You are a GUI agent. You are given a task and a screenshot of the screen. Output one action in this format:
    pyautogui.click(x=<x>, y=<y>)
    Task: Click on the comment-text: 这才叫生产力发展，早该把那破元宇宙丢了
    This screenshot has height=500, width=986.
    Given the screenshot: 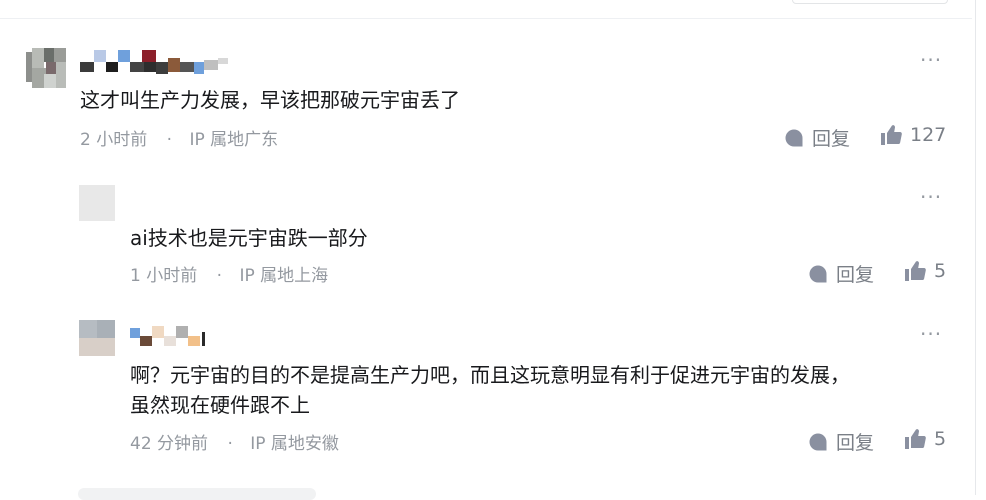 What is the action you would take?
    pyautogui.click(x=270, y=100)
    